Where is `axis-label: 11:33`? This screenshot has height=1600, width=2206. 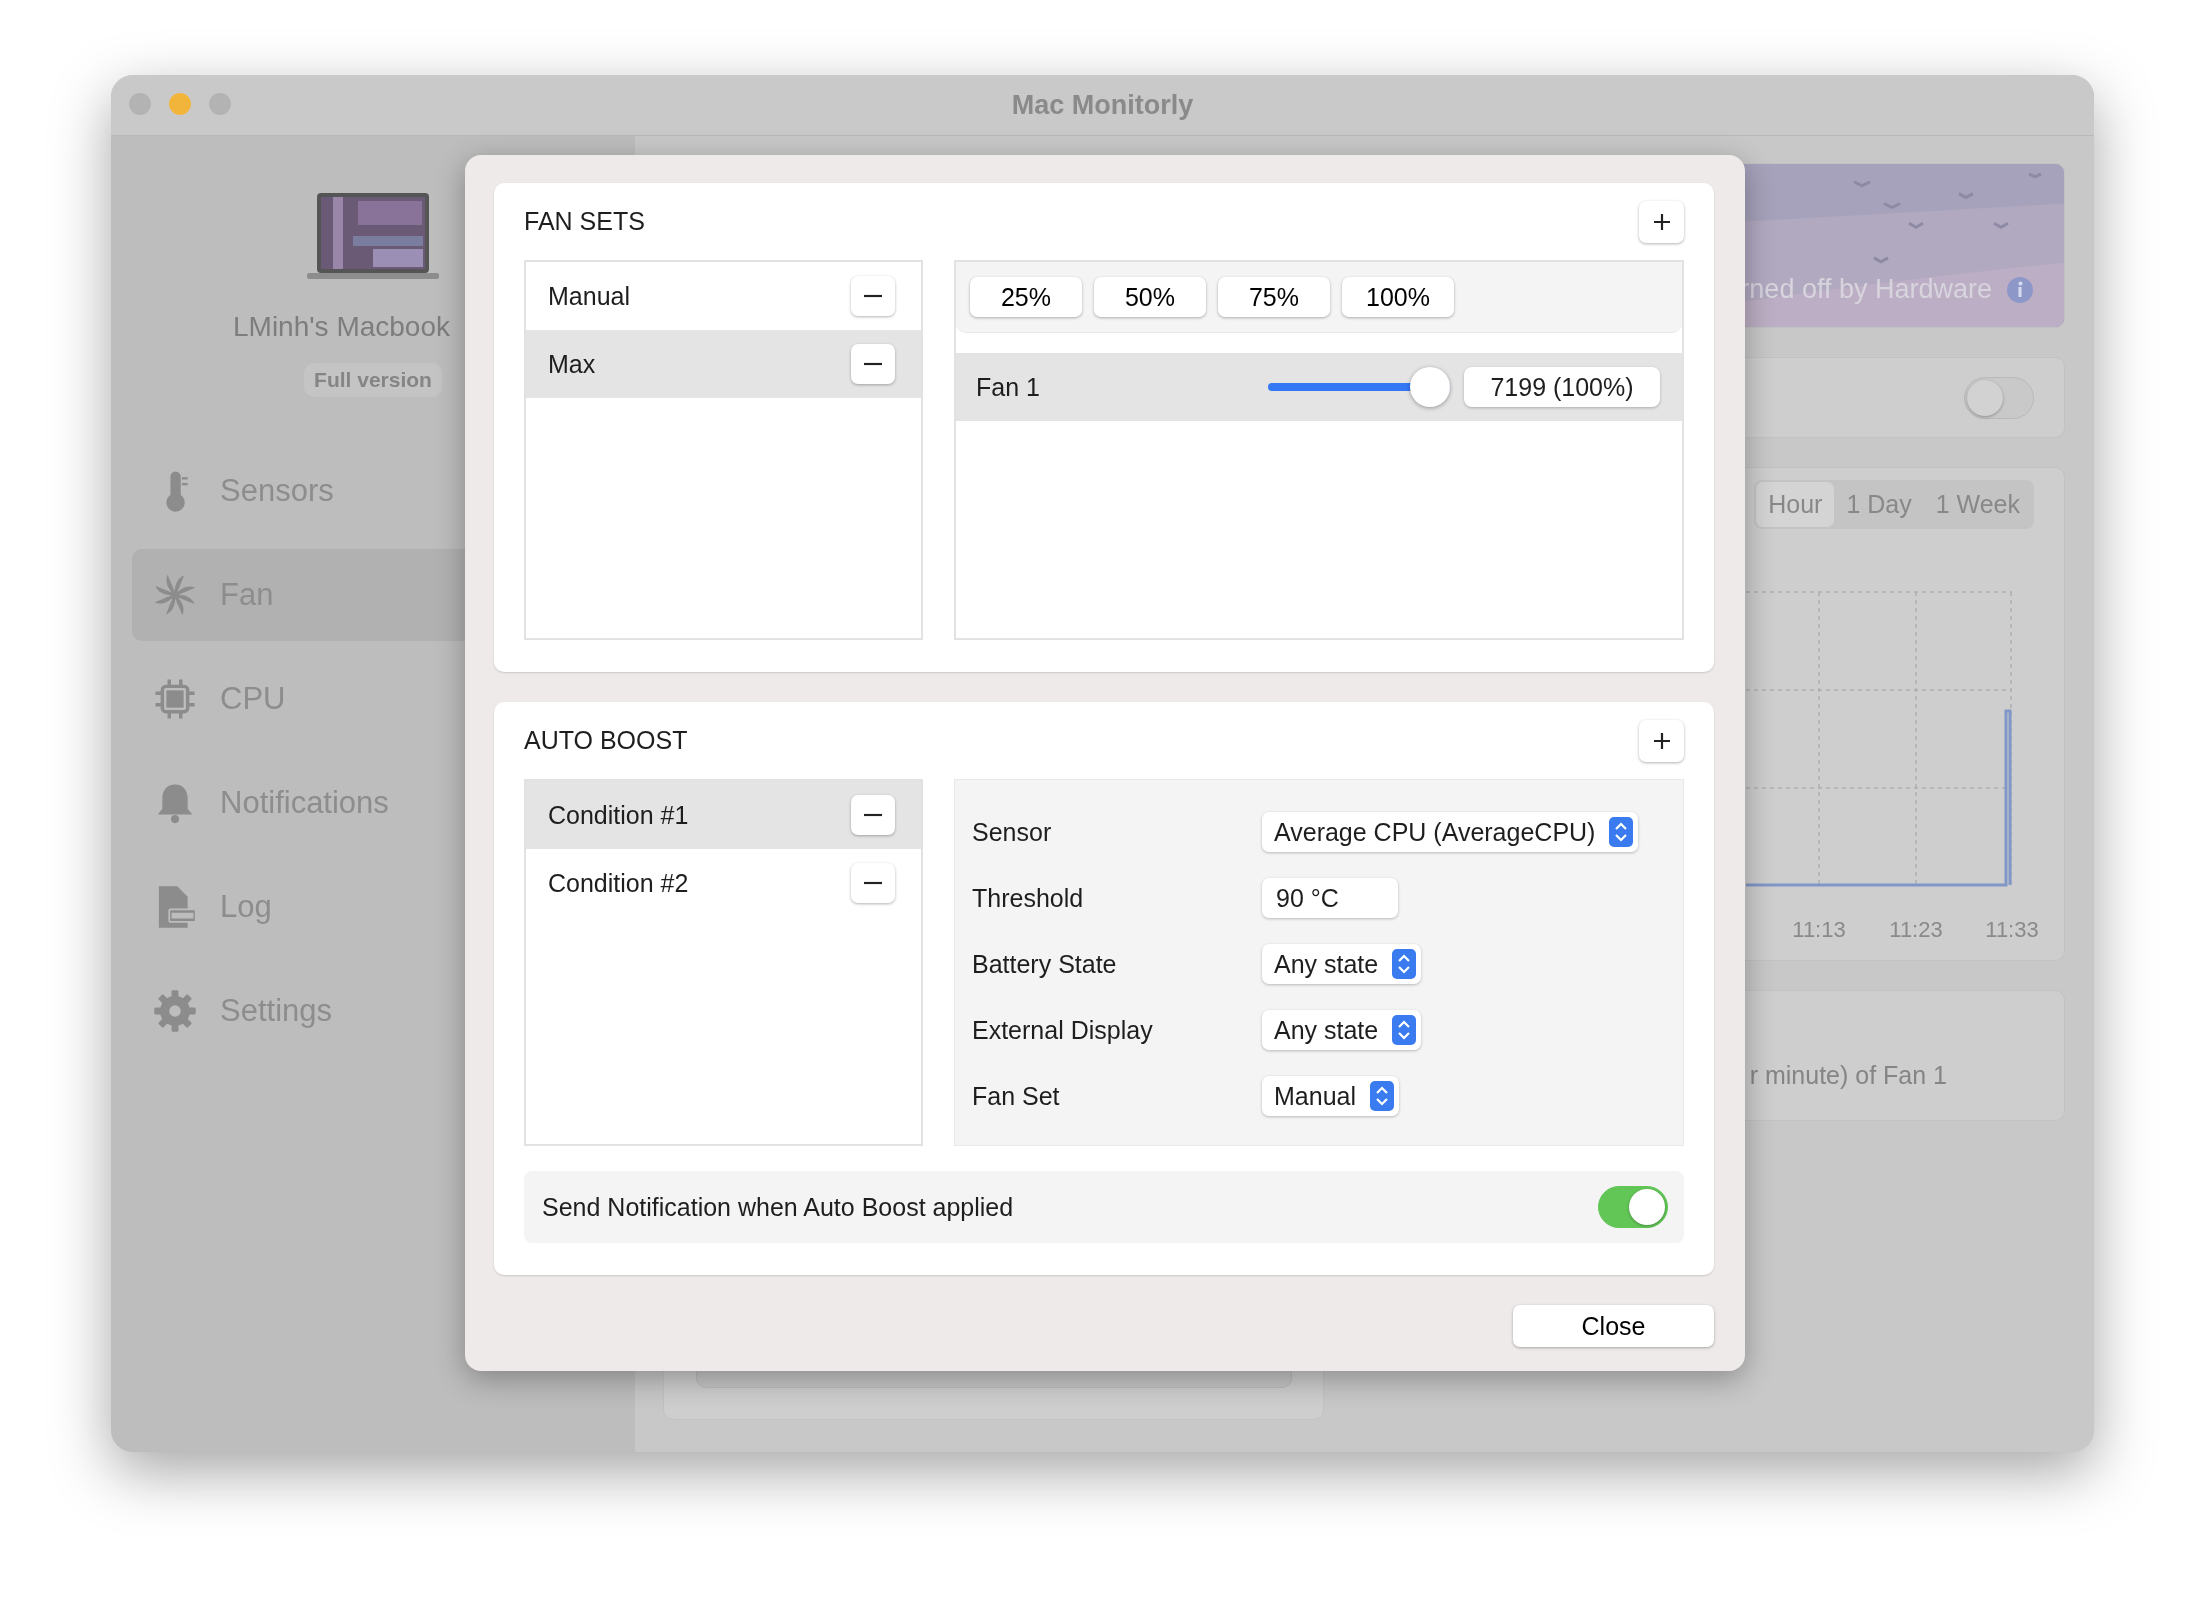
axis-label: 11:33 is located at coordinates (2012, 929).